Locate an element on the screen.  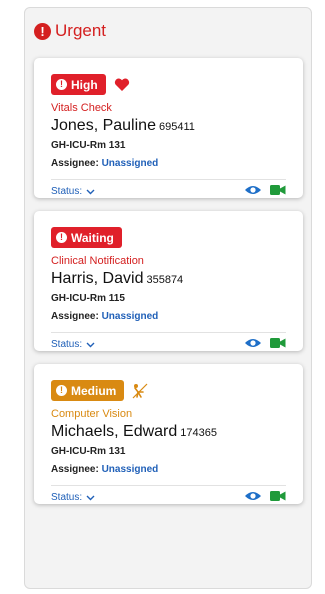
panel-header: ! Urgent is located at coordinates (70, 31).